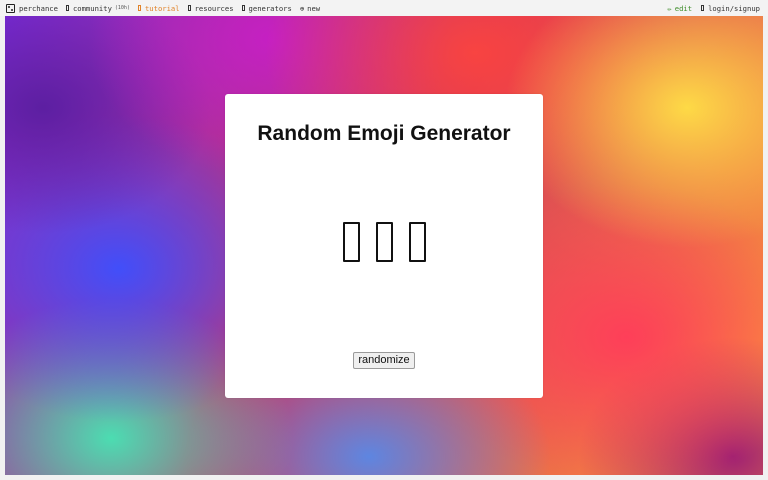 The height and width of the screenshot is (480, 768). I want to click on nav-login-link: login/signup, so click(730, 8).